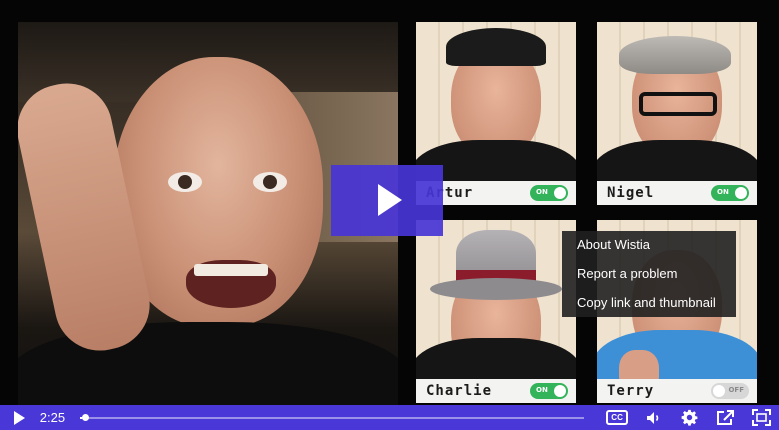 The image size is (779, 430). What do you see at coordinates (649, 250) in the screenshot?
I see `menu-item-about-wistia: About Wistia` at bounding box center [649, 250].